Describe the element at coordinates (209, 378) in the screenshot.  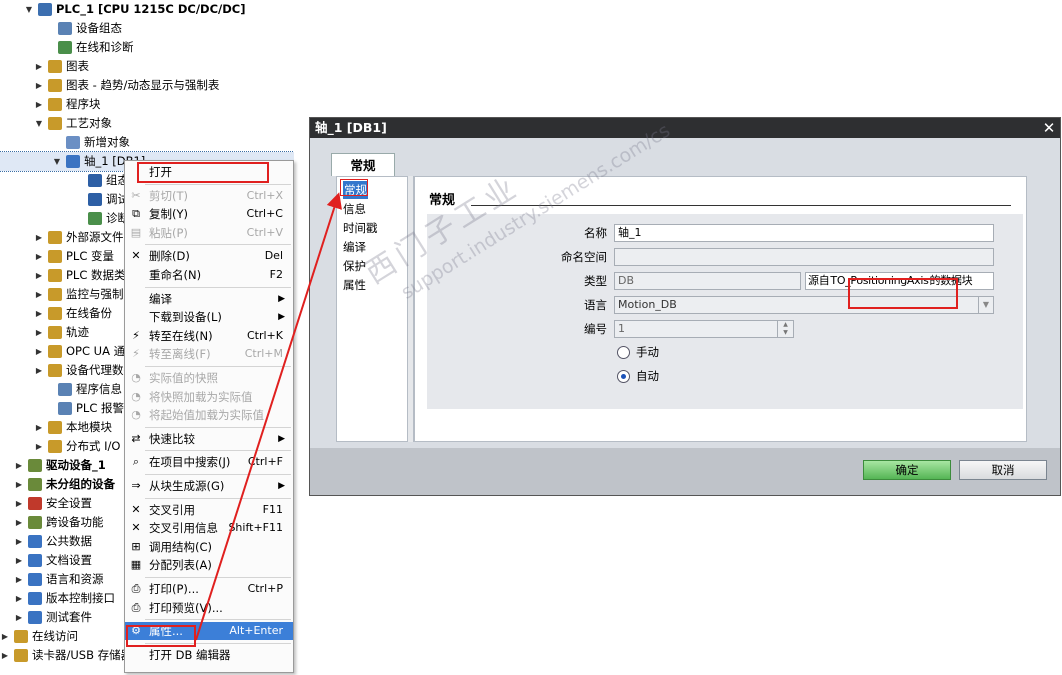
I see `menu-item: ◔ 实际值的快照` at that location.